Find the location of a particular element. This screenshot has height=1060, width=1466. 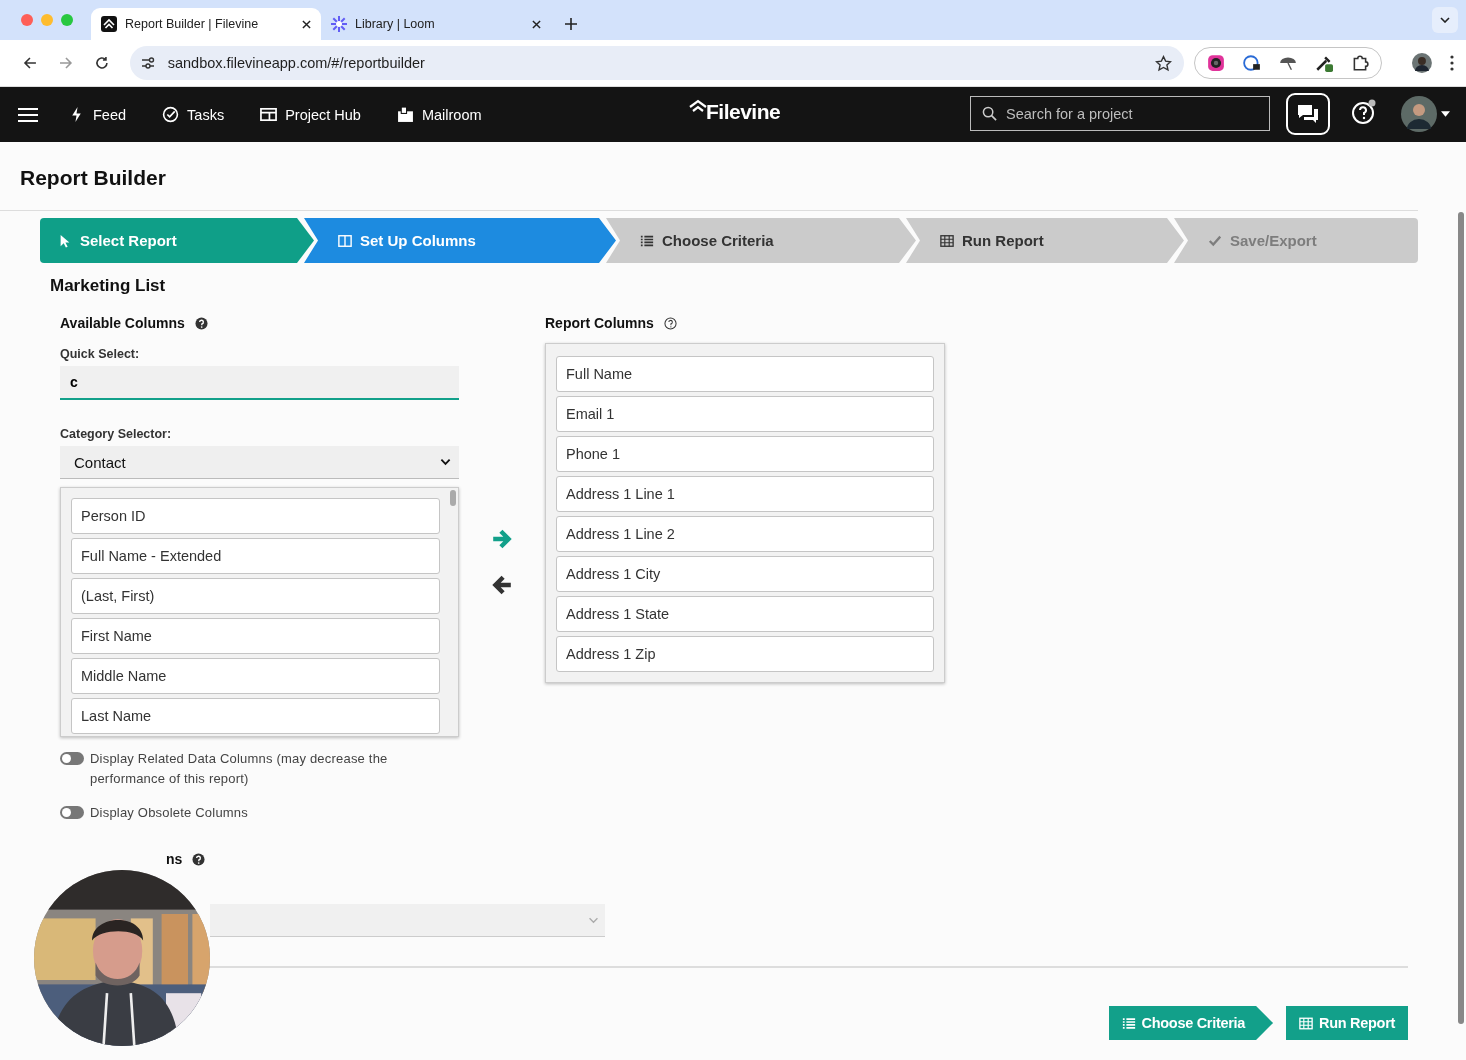

column-item: First Name is located at coordinates (255, 636).